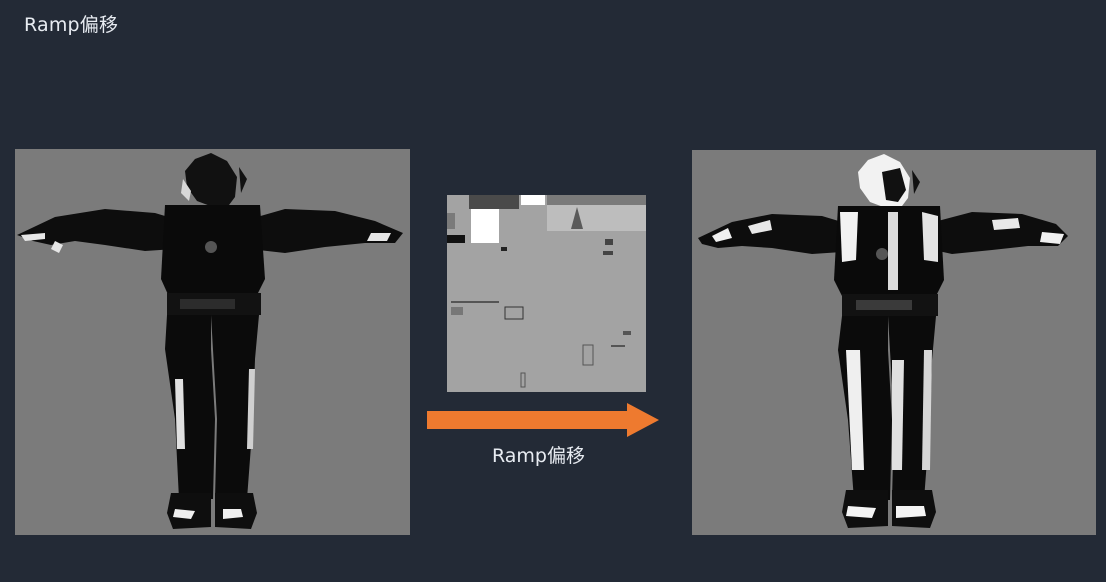 This screenshot has width=1106, height=582. I want to click on arrow-label: Ramp偏移, so click(538, 456).